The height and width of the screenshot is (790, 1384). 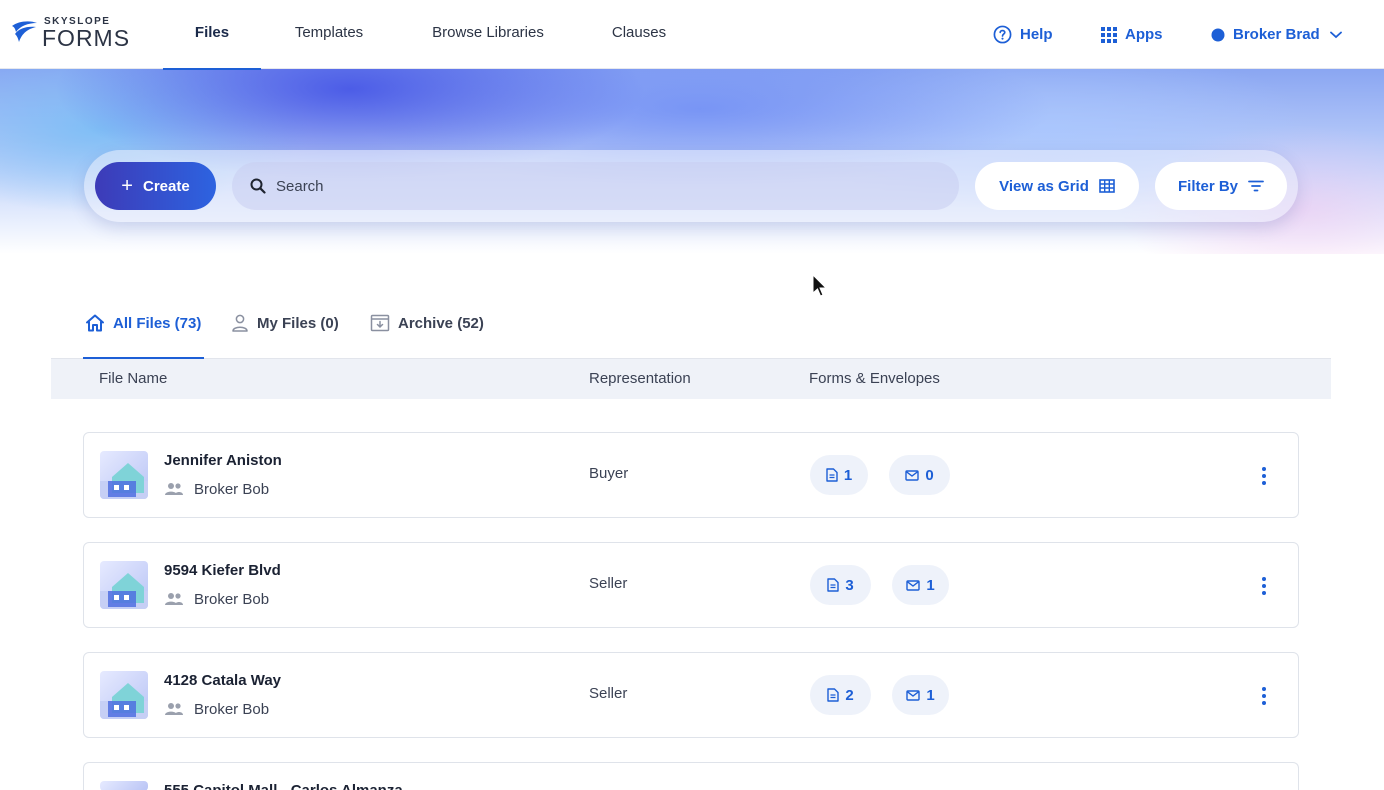 What do you see at coordinates (1107, 186) in the screenshot?
I see `table-grid-icon` at bounding box center [1107, 186].